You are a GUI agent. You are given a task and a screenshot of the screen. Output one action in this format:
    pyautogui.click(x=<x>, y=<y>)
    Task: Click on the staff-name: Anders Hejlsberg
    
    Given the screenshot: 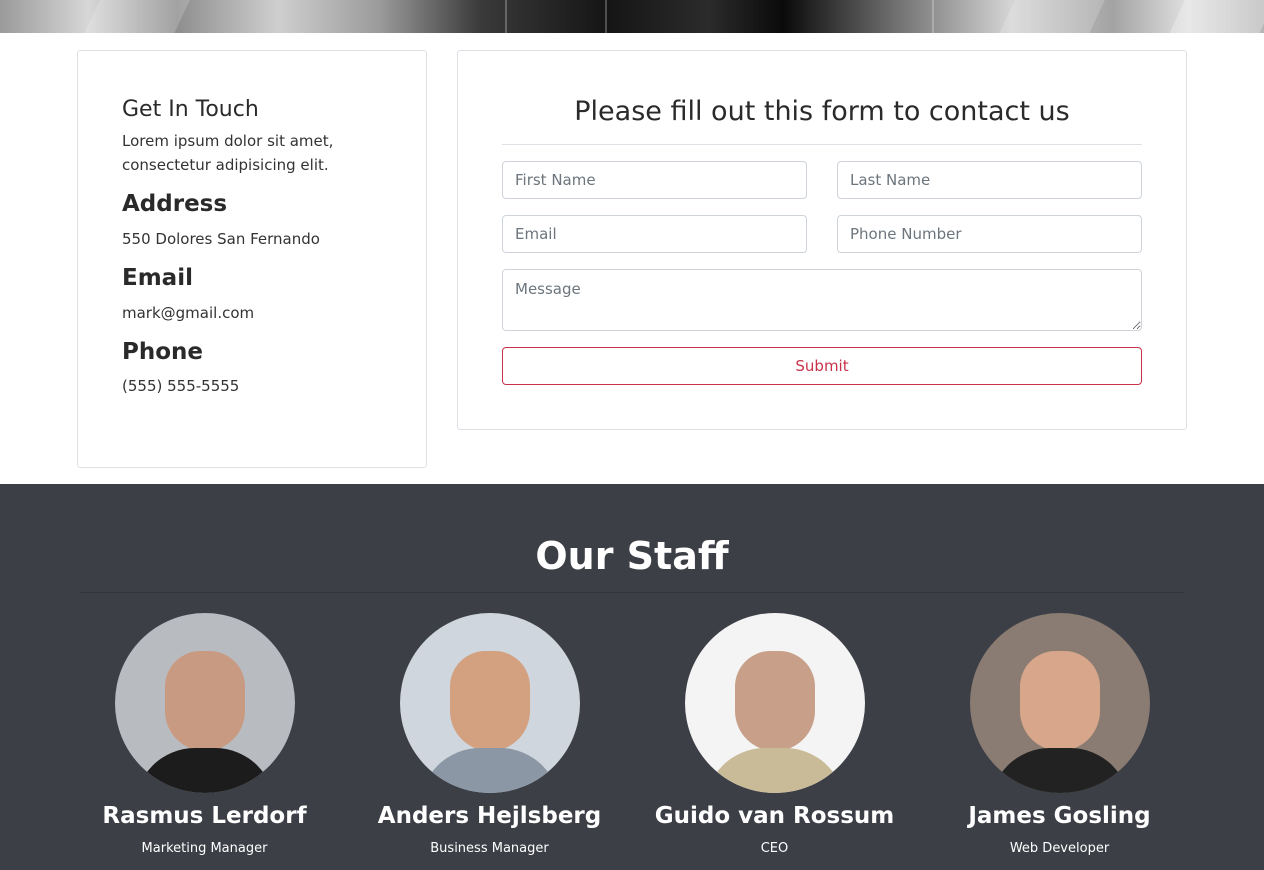 What is the action you would take?
    pyautogui.click(x=489, y=816)
    